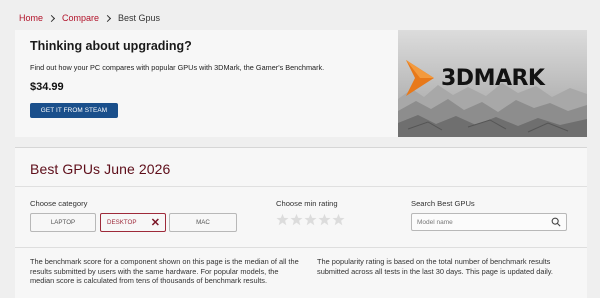 The width and height of the screenshot is (600, 298). What do you see at coordinates (420, 78) in the screenshot?
I see `3dmark-chevron-icon` at bounding box center [420, 78].